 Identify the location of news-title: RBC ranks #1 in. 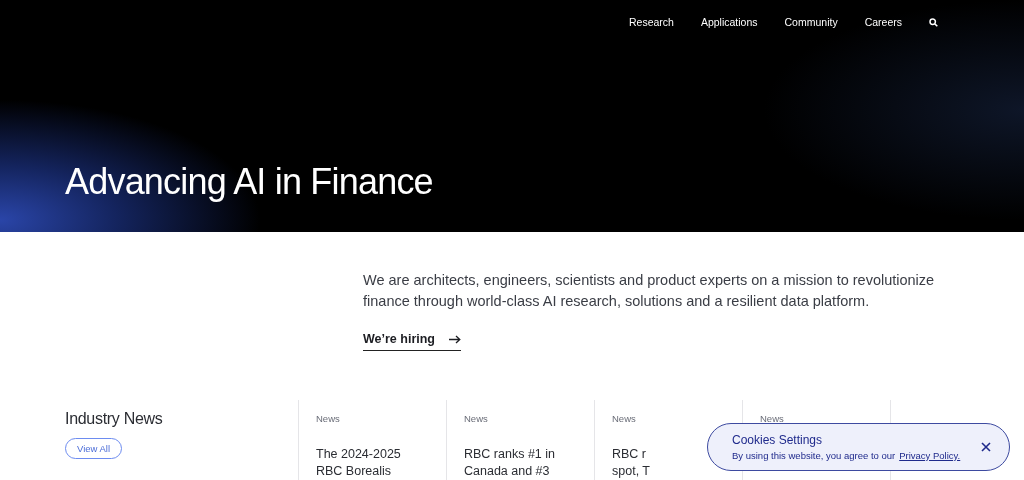
(509, 454).